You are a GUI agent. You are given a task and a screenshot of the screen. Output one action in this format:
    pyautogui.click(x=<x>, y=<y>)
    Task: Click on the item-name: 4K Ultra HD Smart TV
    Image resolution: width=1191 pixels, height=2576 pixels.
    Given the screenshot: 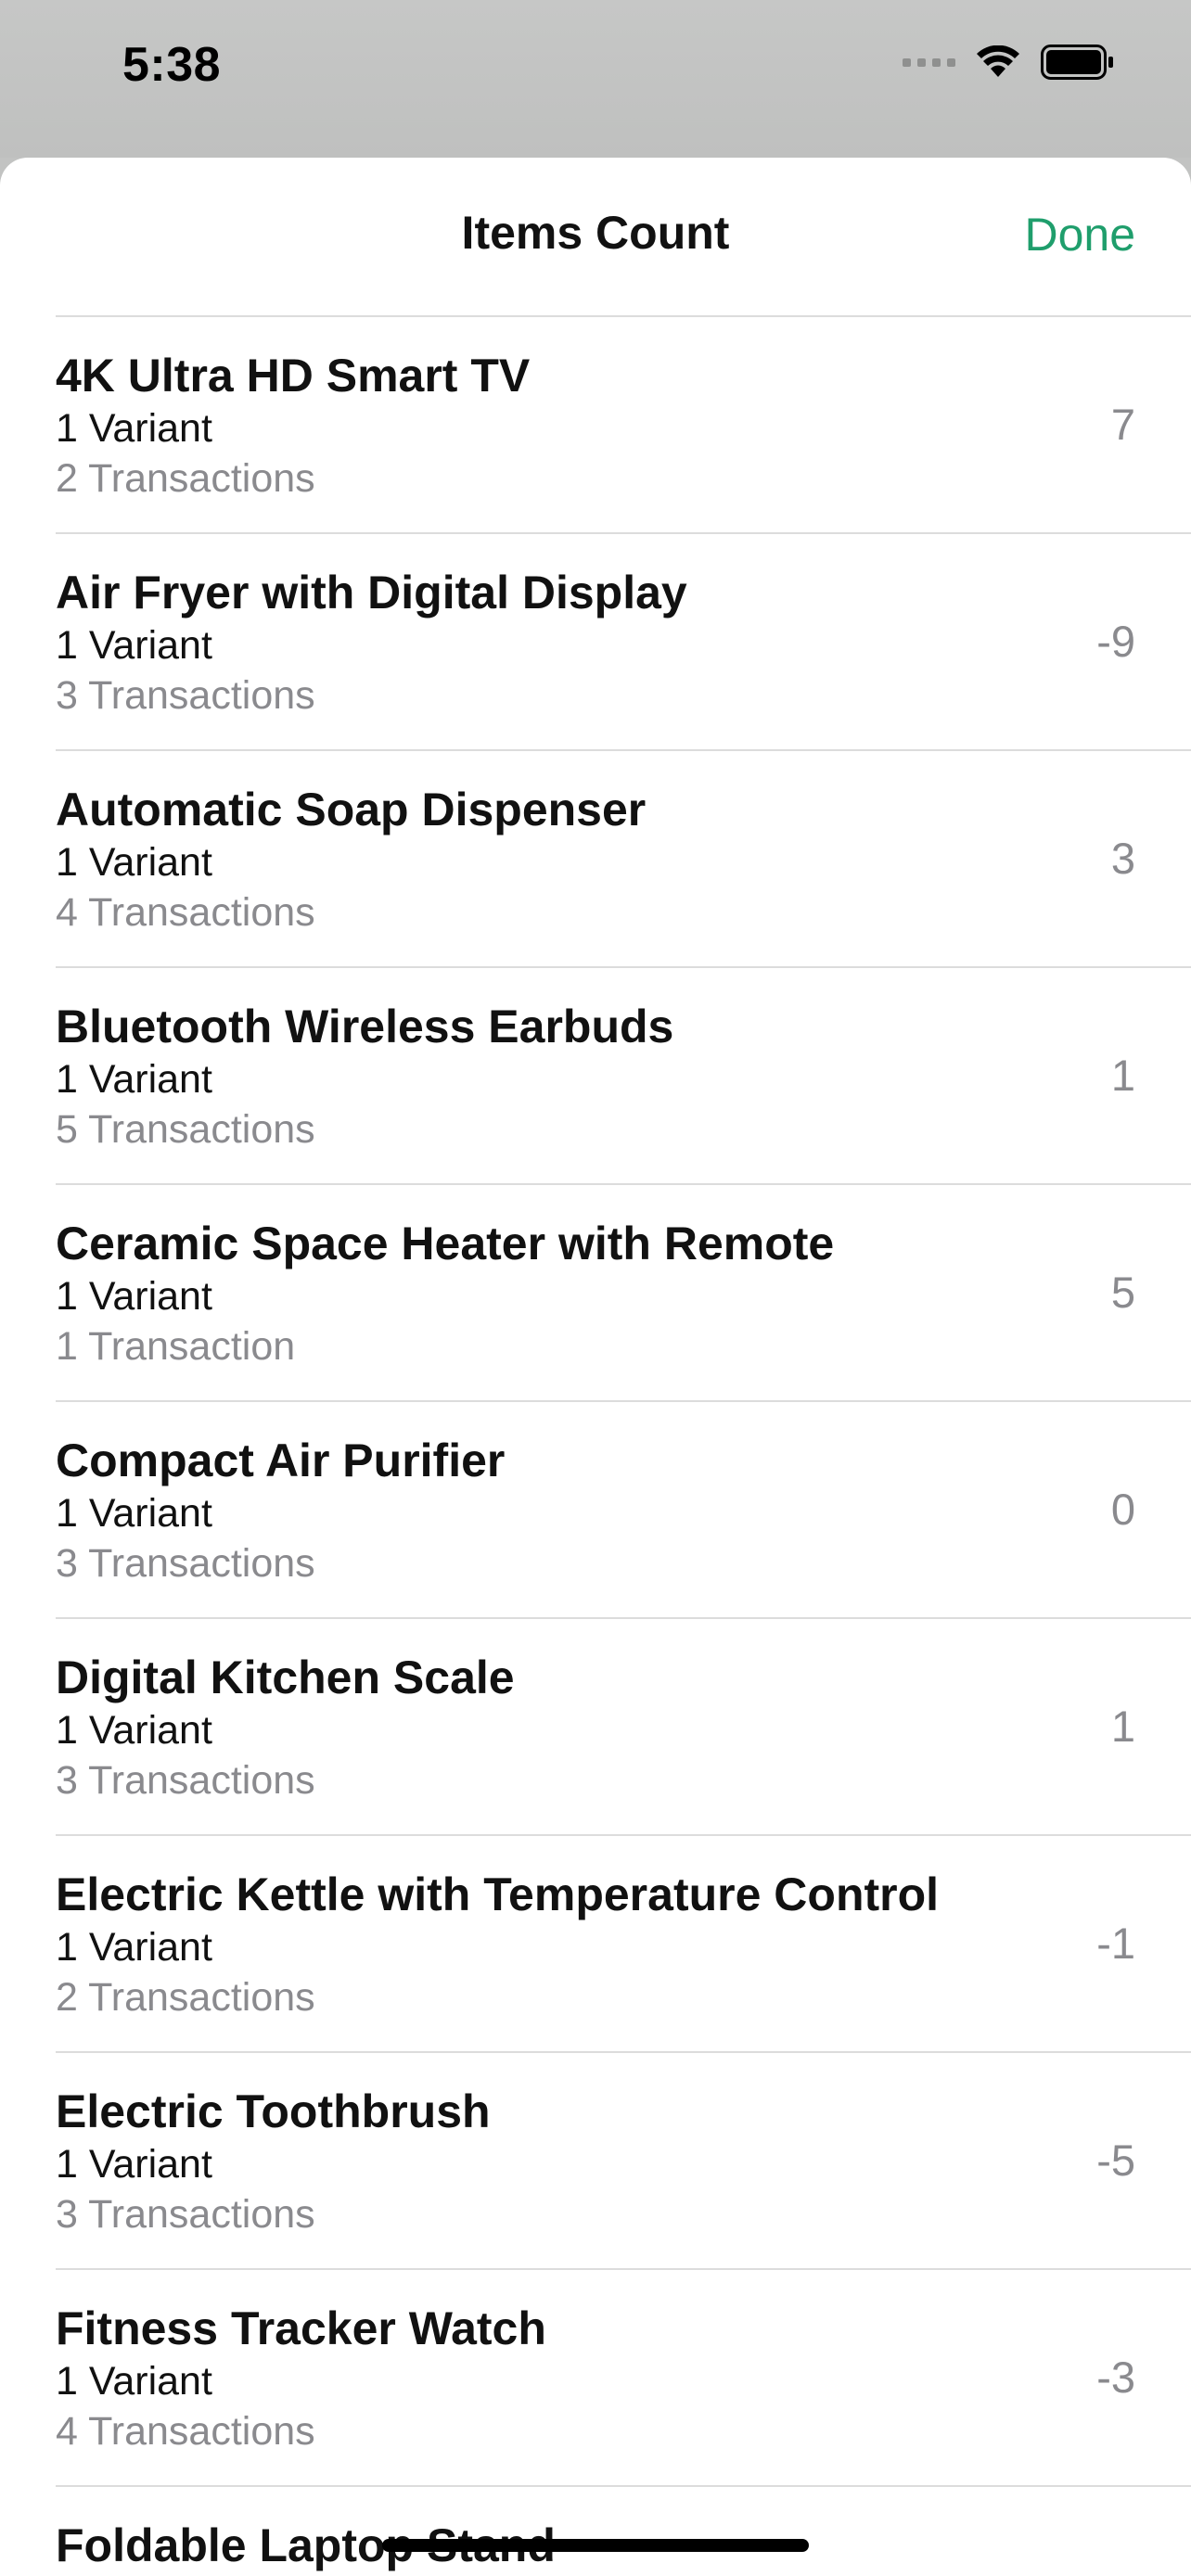 What is the action you would take?
    pyautogui.click(x=293, y=376)
    